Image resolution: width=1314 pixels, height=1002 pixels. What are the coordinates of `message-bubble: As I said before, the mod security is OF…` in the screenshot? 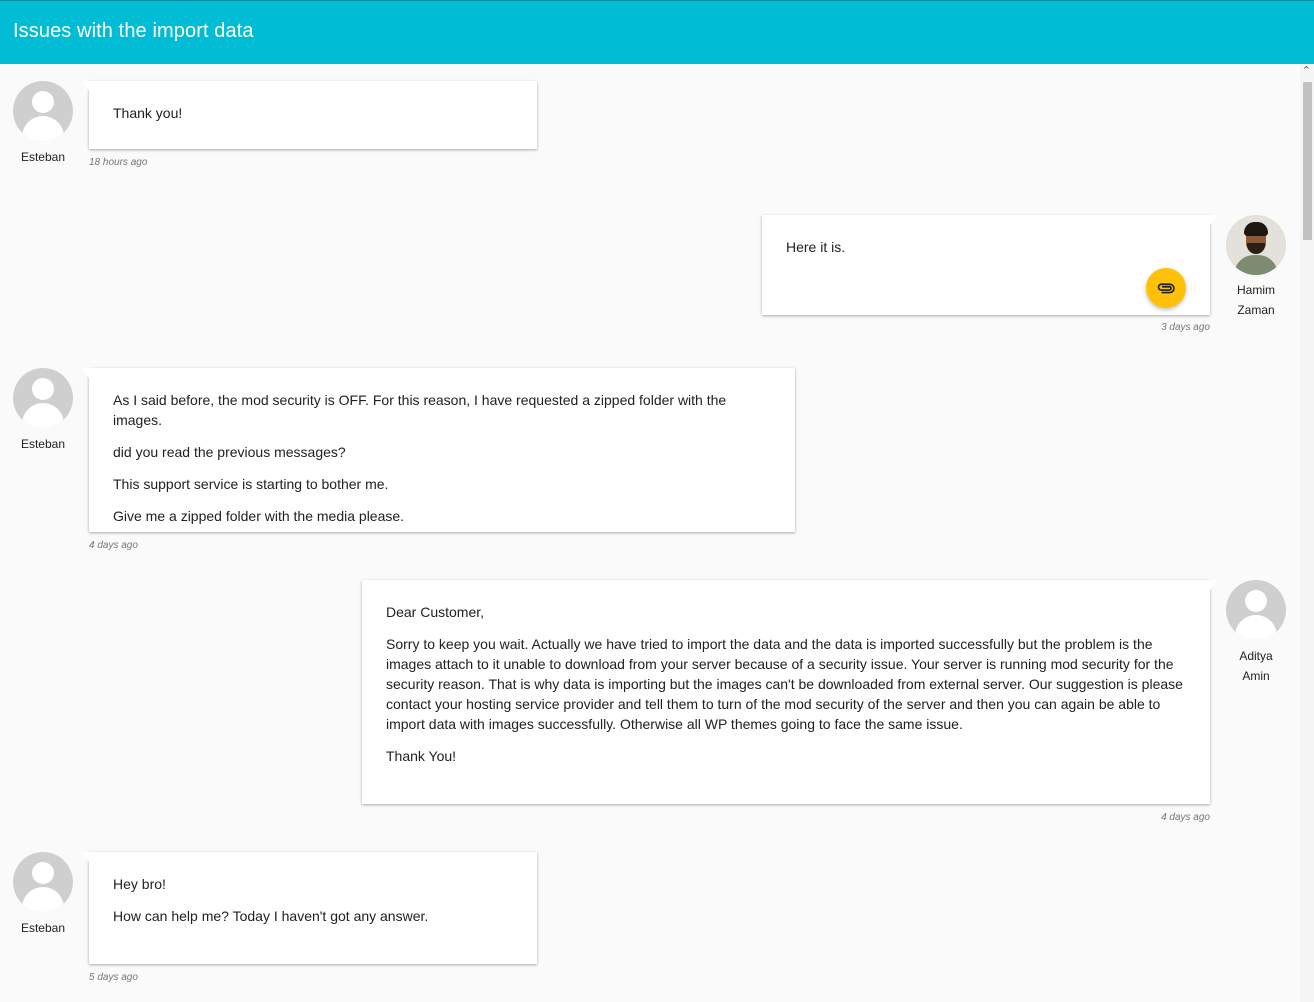 It's located at (438, 450).